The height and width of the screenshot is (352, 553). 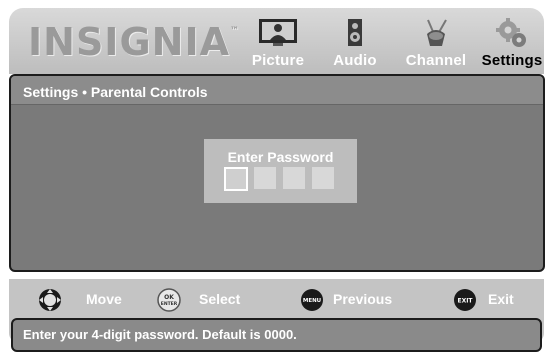 What do you see at coordinates (277, 90) in the screenshot?
I see `panel-header: Settings • Parental Controls` at bounding box center [277, 90].